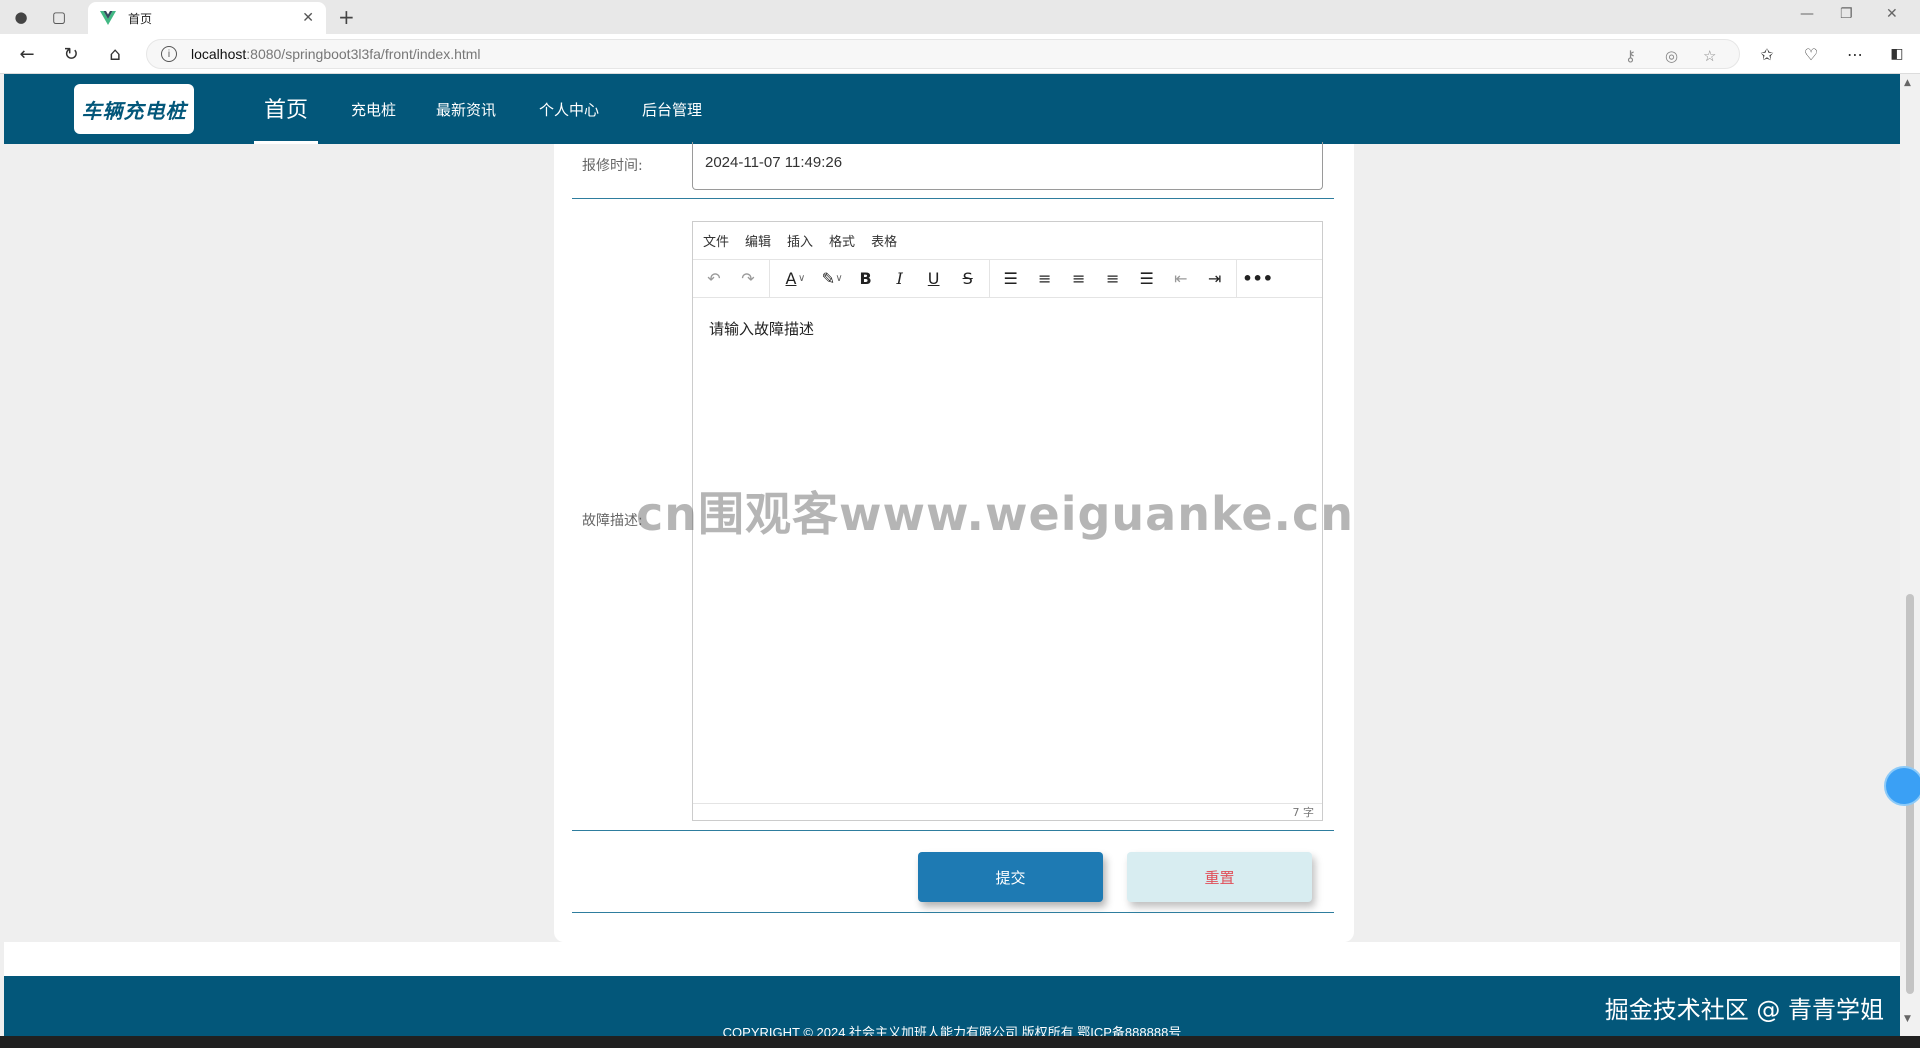  What do you see at coordinates (1007, 241) in the screenshot?
I see `editor-menubar: 文件 编辑 插入 格式 表格` at bounding box center [1007, 241].